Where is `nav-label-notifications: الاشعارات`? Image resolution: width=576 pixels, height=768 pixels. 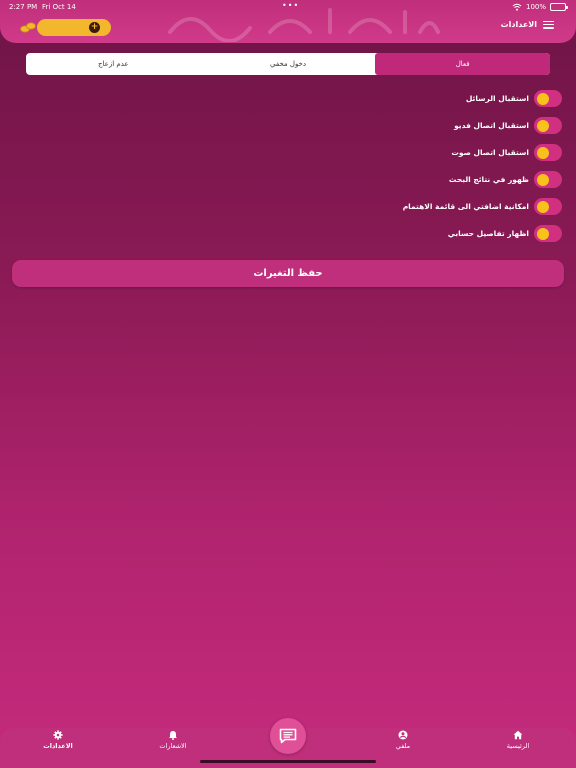 nav-label-notifications: الاشعارات is located at coordinates (173, 746).